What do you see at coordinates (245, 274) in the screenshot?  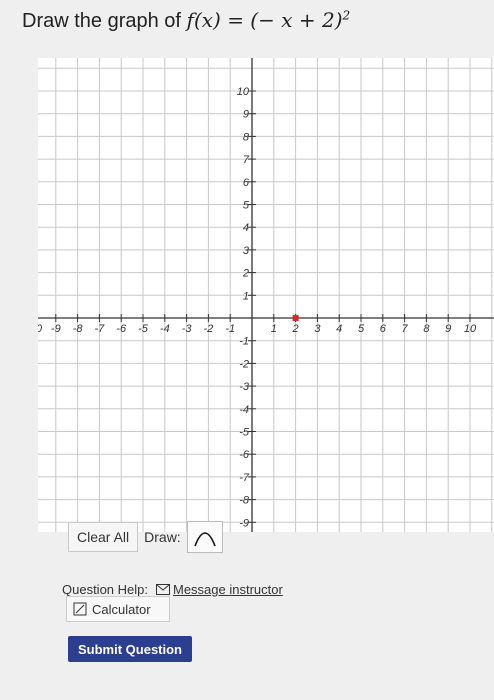 I see `y-tick-label: 2` at bounding box center [245, 274].